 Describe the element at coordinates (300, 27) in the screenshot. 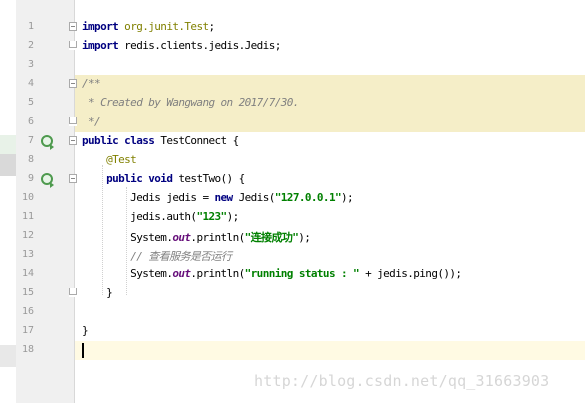

I see `code-line: 1 import org.junit.Test;` at that location.